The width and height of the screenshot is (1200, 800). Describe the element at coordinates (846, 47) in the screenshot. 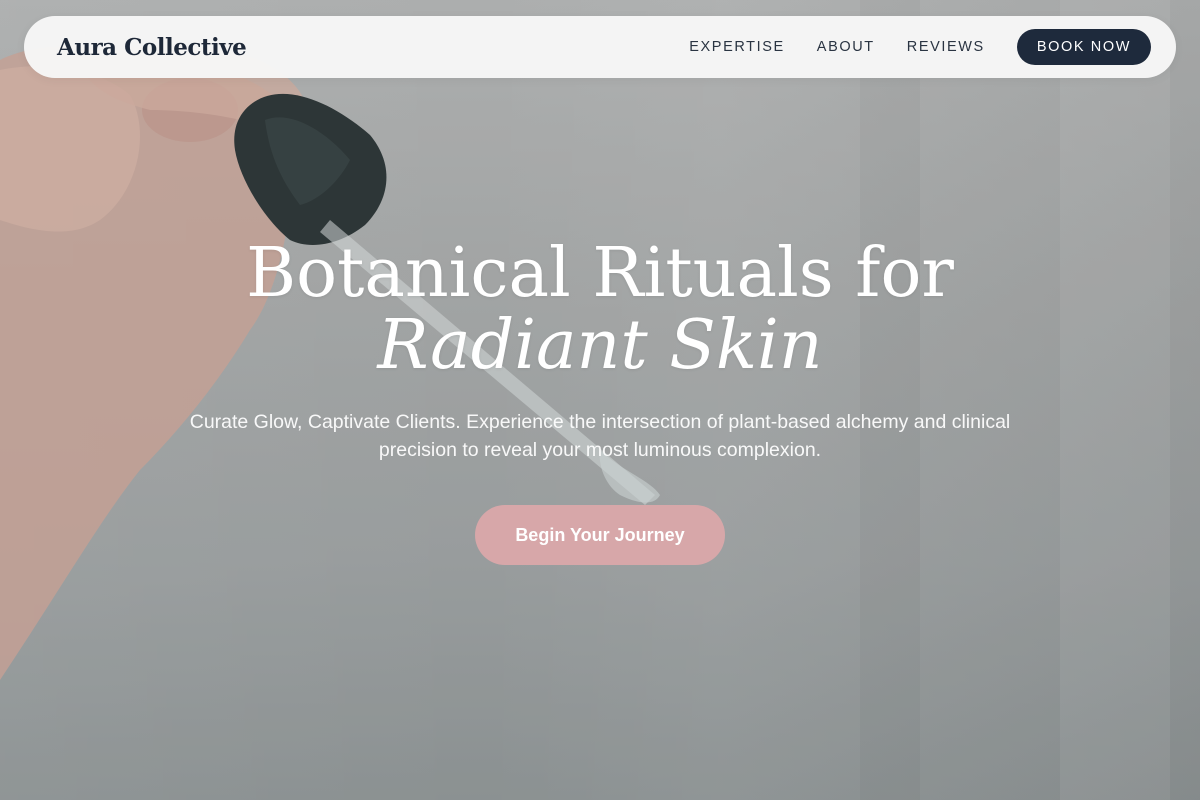

I see `nav-link-about: ABOUT` at that location.